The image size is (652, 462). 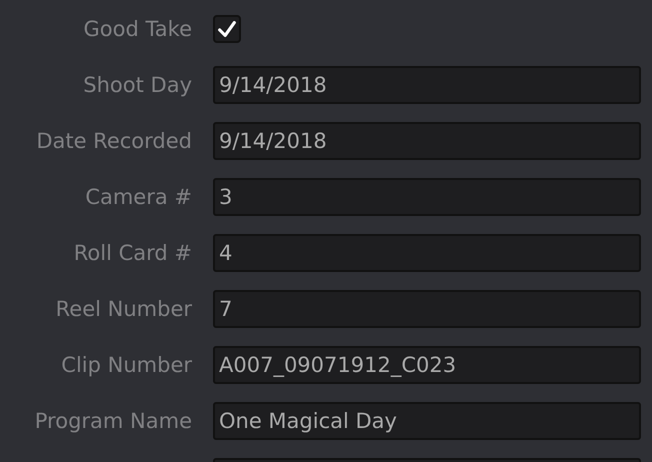 I want to click on checkmark-icon, so click(x=227, y=29).